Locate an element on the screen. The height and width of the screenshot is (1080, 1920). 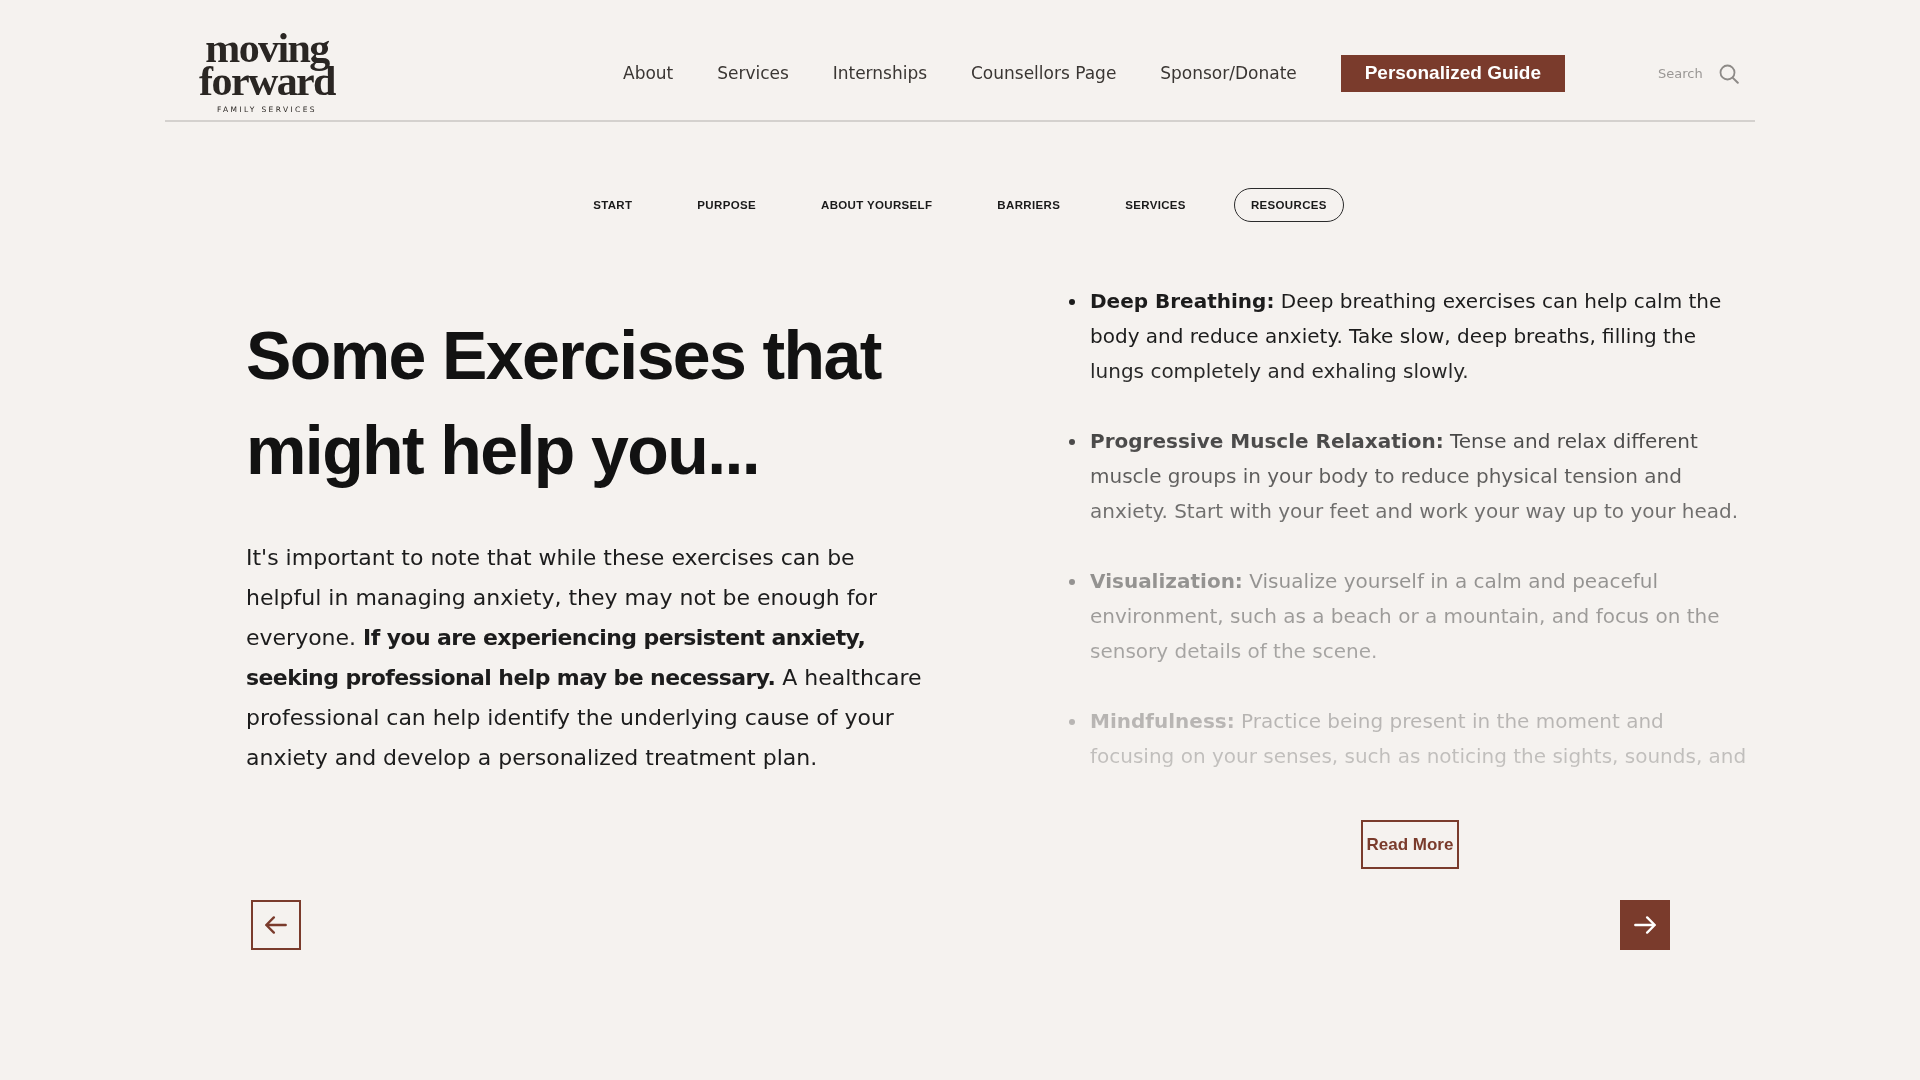
forward-button is located at coordinates (1645, 925).